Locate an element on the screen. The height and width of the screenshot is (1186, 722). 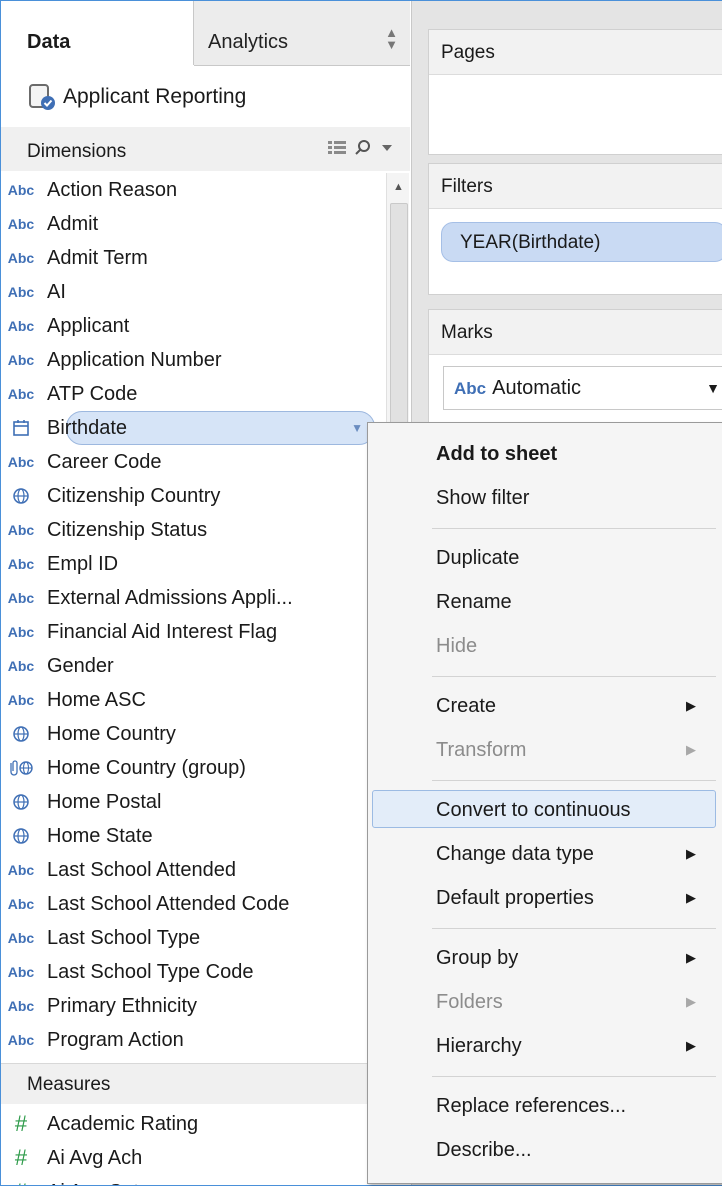
field-item: Abc Last School Type is located at coordinates (191, 938).